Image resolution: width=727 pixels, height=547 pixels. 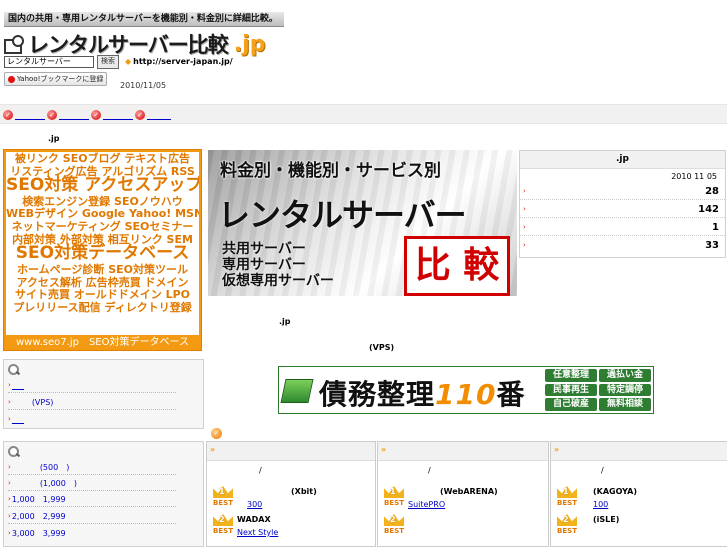 I want to click on side-link: › (VPS), so click(x=30, y=402).